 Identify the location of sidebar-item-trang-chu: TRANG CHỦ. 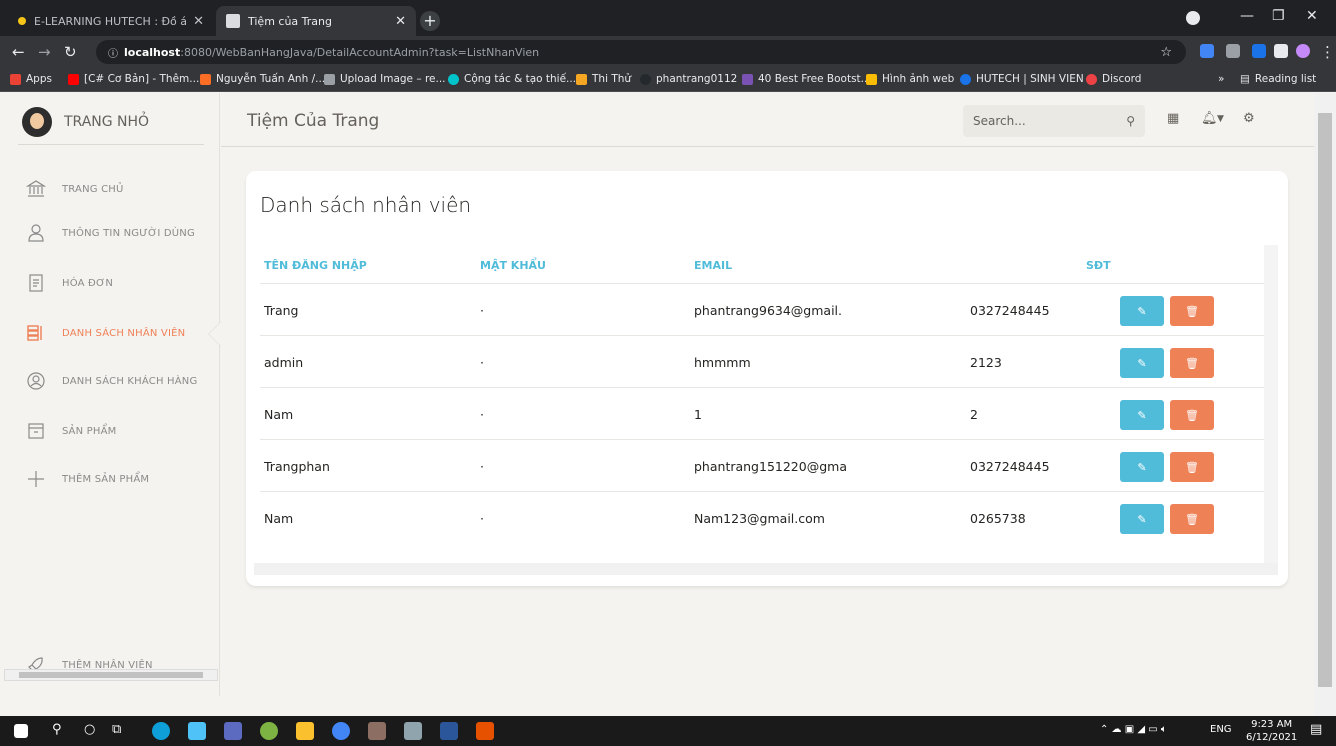
(75, 189).